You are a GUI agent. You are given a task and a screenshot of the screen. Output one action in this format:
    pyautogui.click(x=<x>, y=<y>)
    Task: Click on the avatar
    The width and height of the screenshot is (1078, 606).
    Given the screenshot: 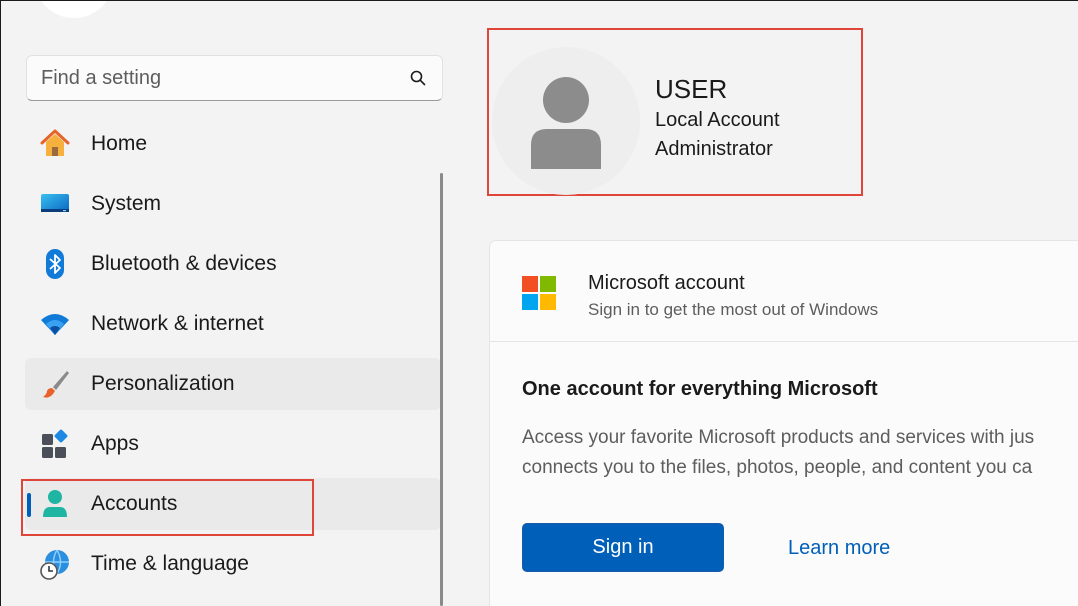 What is the action you would take?
    pyautogui.click(x=566, y=121)
    